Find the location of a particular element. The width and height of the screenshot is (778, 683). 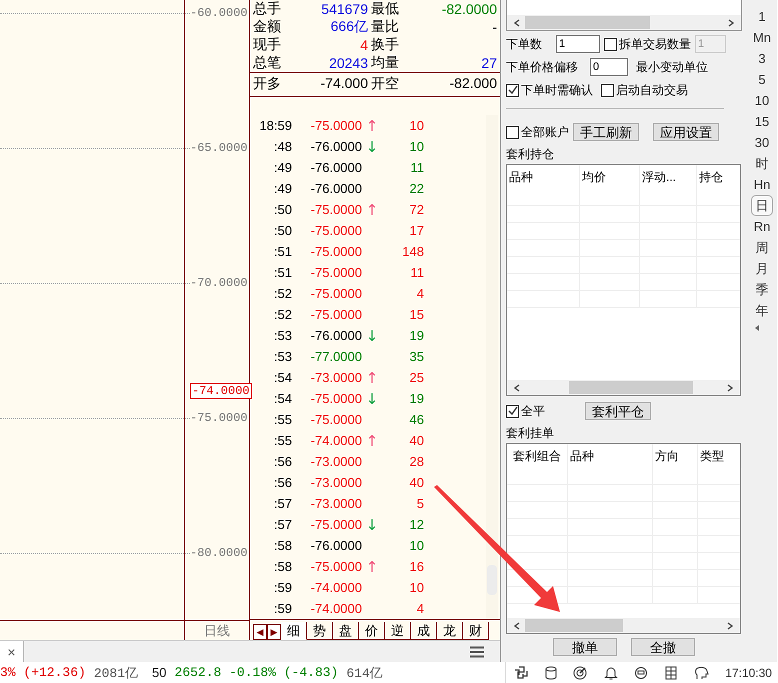

period-button: 5 is located at coordinates (762, 79).